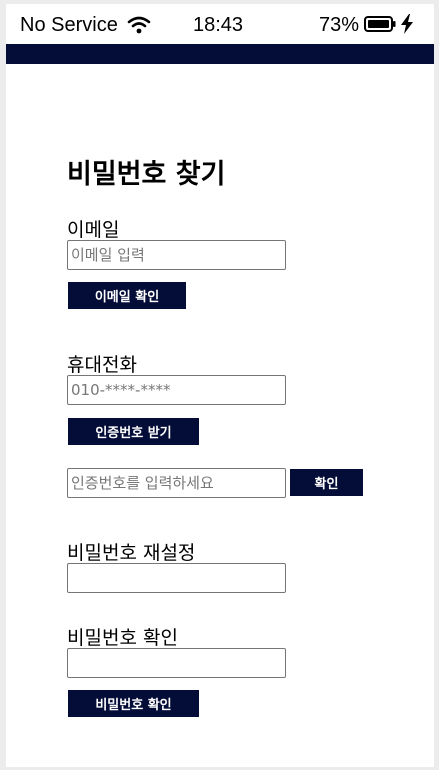 The image size is (439, 770). Describe the element at coordinates (326, 482) in the screenshot. I see `confirm-code-button: 확인` at that location.